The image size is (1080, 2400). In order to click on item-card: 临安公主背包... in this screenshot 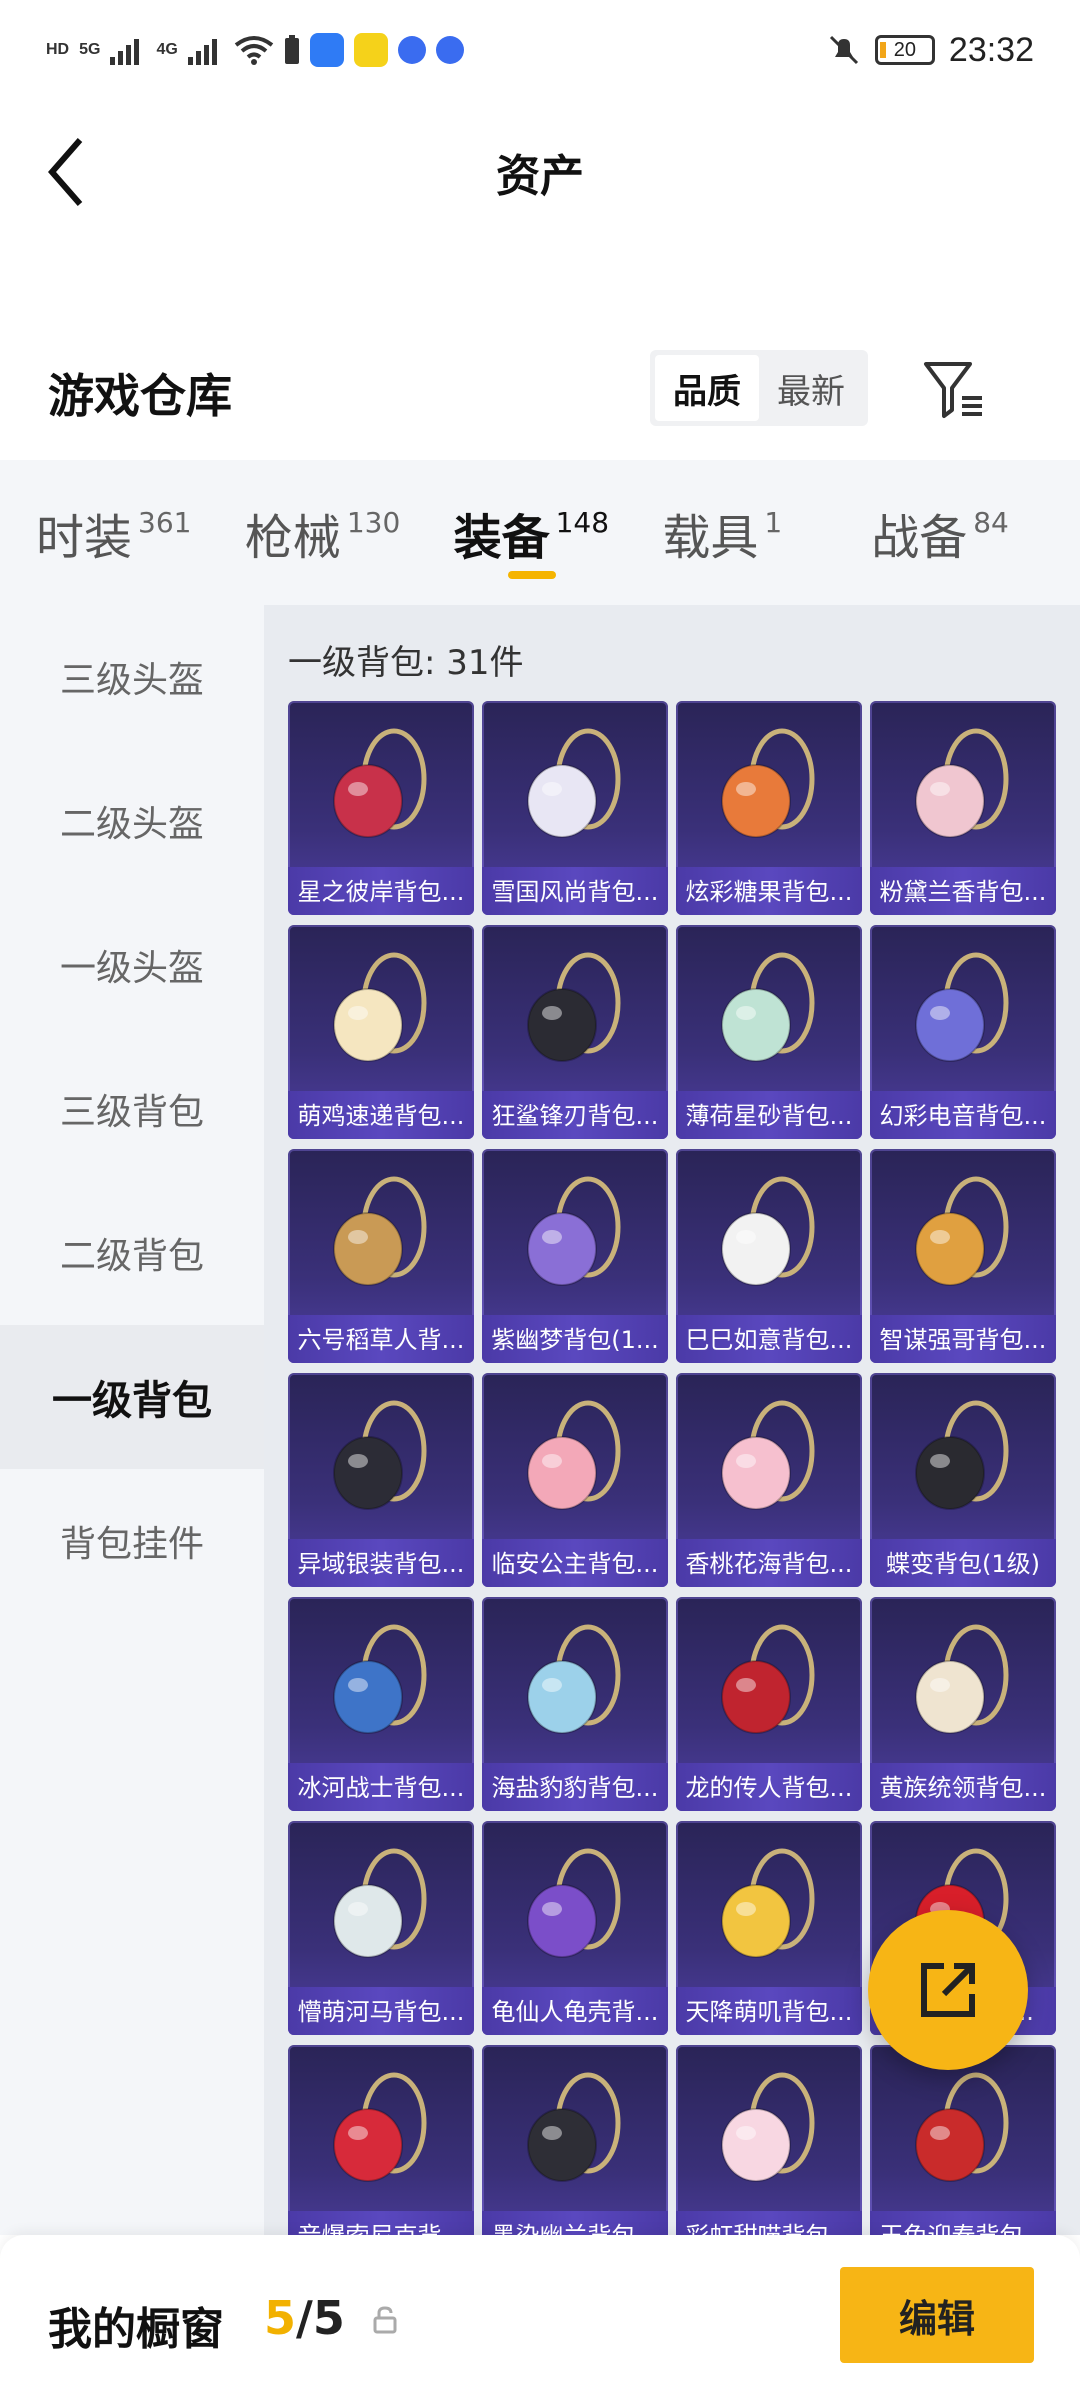, I will do `click(575, 1480)`.